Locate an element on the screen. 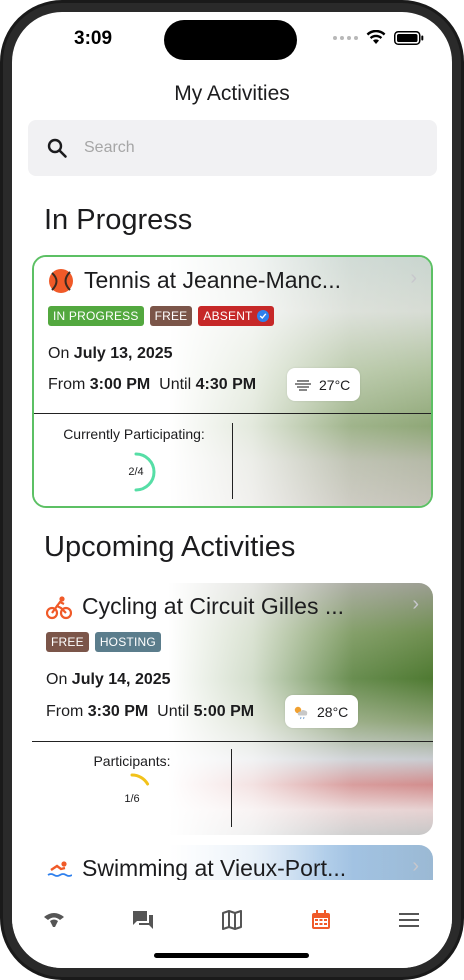 The width and height of the screenshot is (464, 980). participants-label: Currently Participating: is located at coordinates (134, 434).